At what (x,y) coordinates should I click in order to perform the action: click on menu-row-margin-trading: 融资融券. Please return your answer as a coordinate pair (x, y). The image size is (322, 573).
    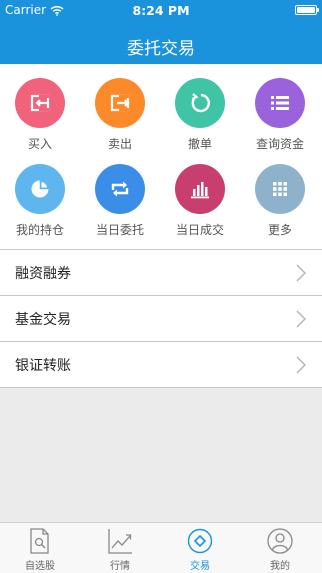
    Looking at the image, I should click on (161, 272).